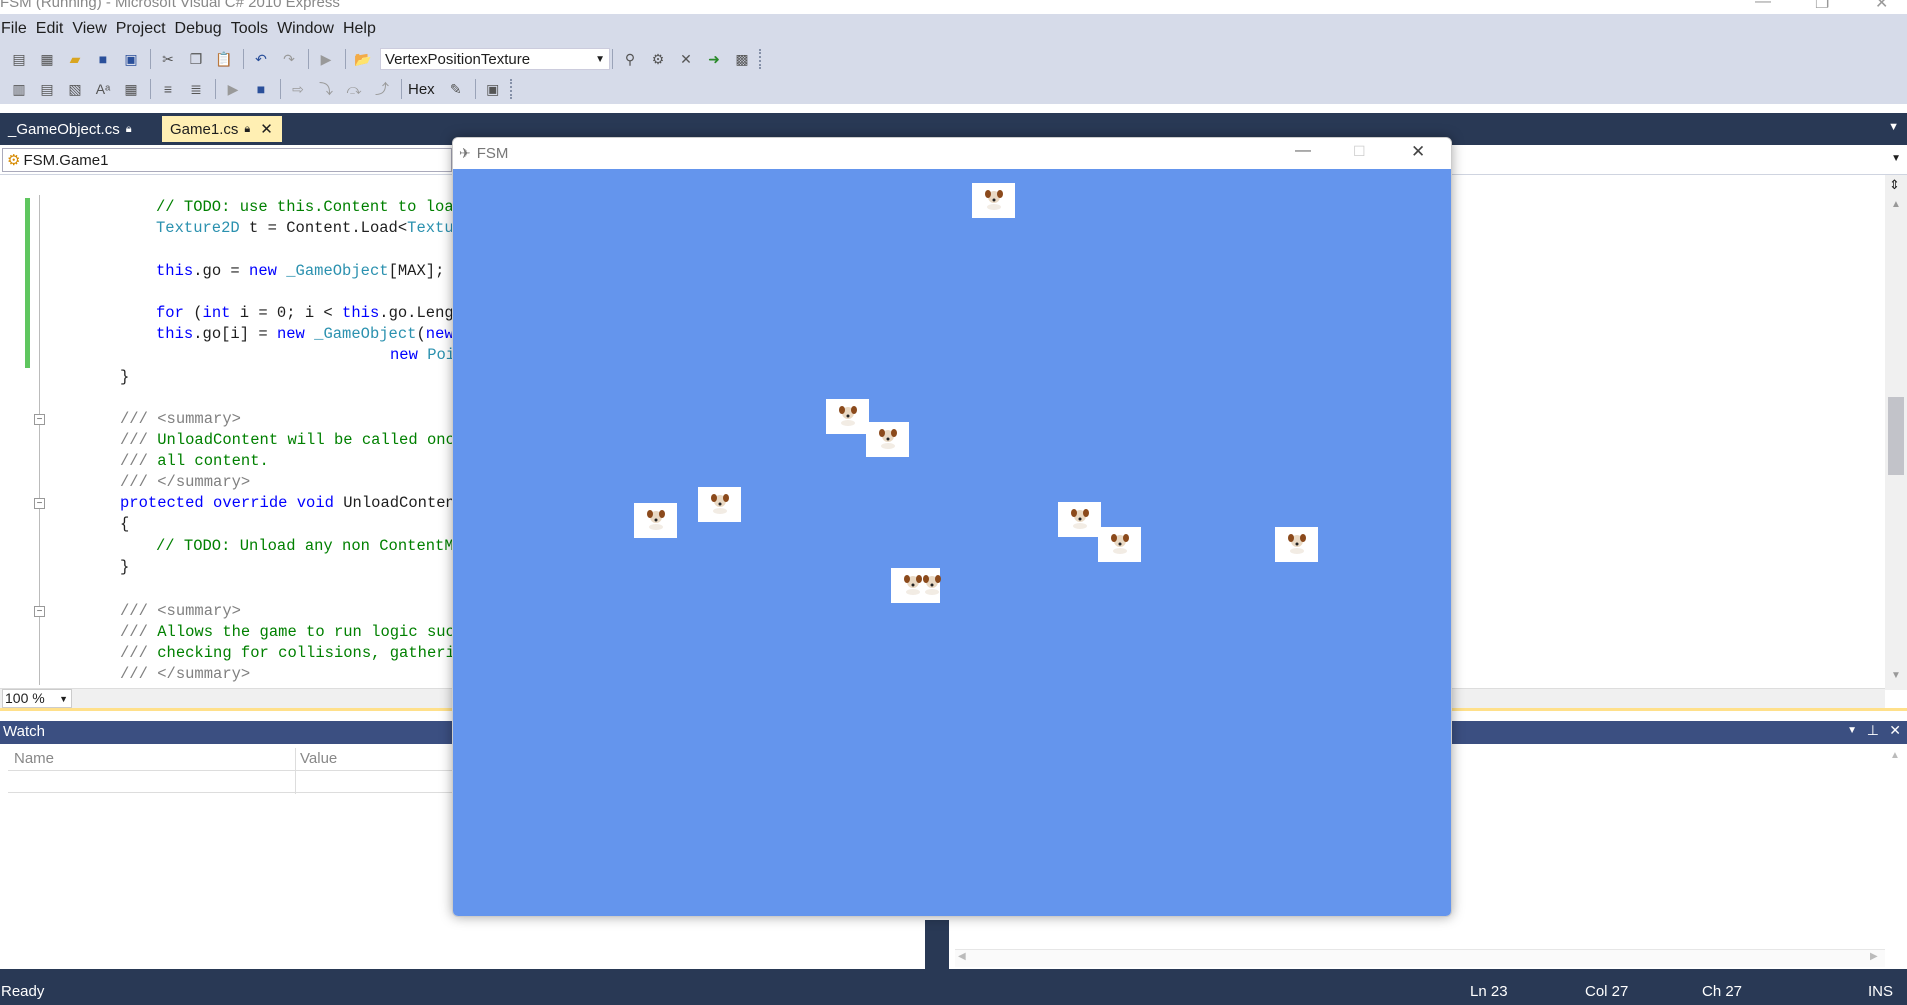 This screenshot has width=1907, height=1005. Describe the element at coordinates (326, 89) in the screenshot. I see `step-into-icon: ⤵` at that location.